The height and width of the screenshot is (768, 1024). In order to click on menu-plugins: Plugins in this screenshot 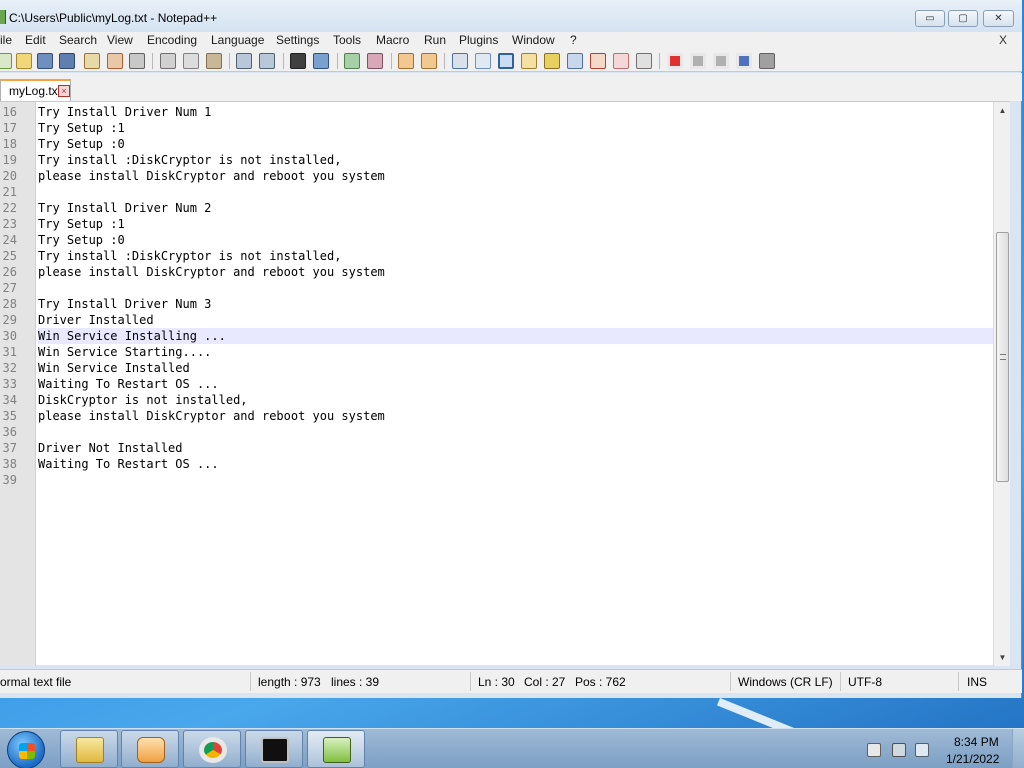, I will do `click(478, 40)`.